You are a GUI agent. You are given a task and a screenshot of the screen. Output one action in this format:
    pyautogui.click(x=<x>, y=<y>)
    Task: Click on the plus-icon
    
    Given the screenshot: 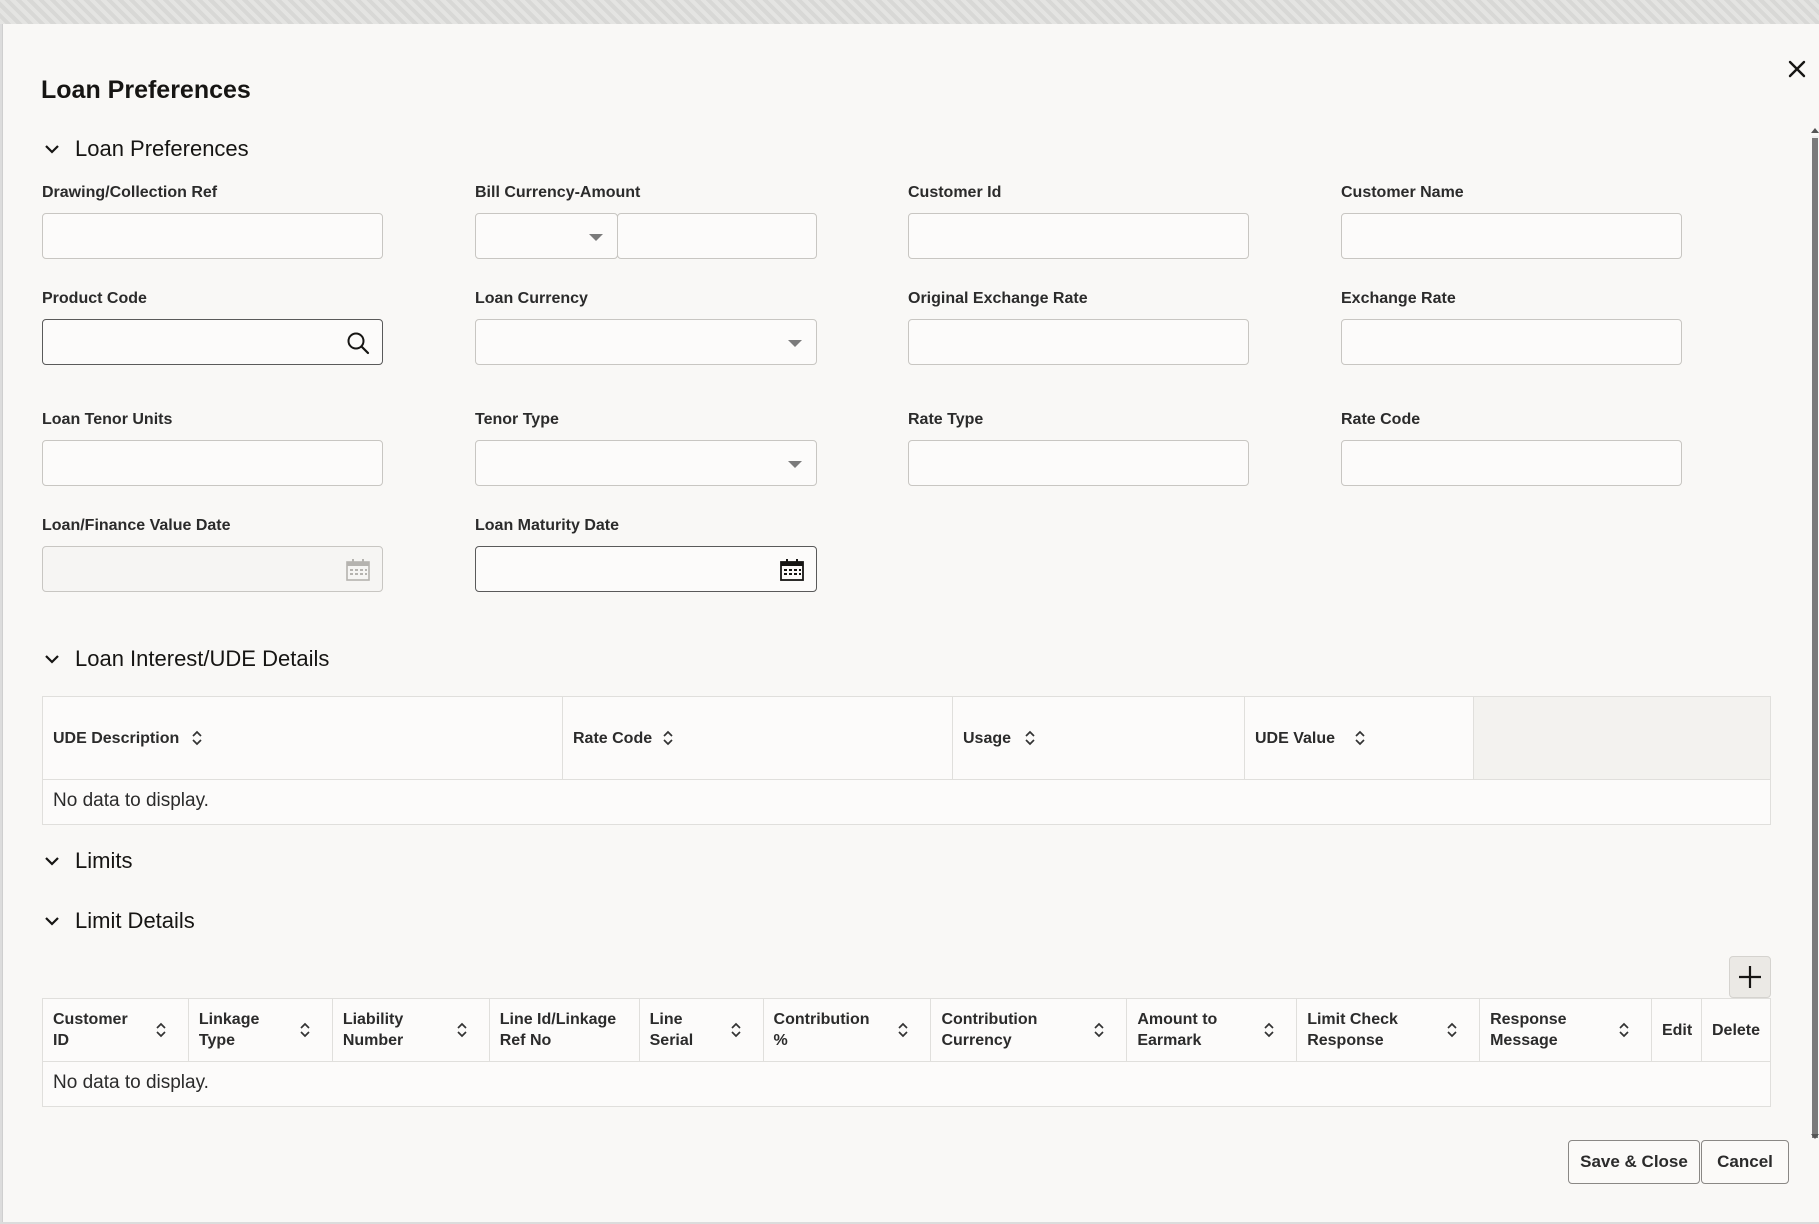 What is the action you would take?
    pyautogui.click(x=1750, y=977)
    